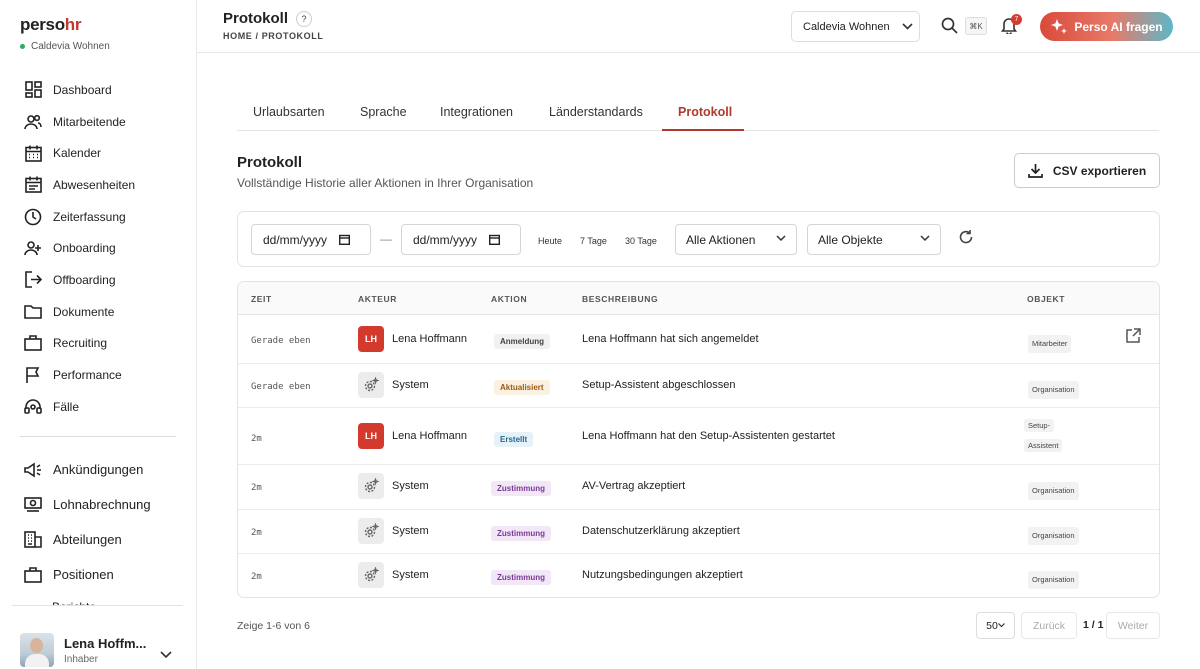 The image size is (1200, 669). Describe the element at coordinates (705, 112) in the screenshot. I see `tab-protokoll: Protokoll` at that location.